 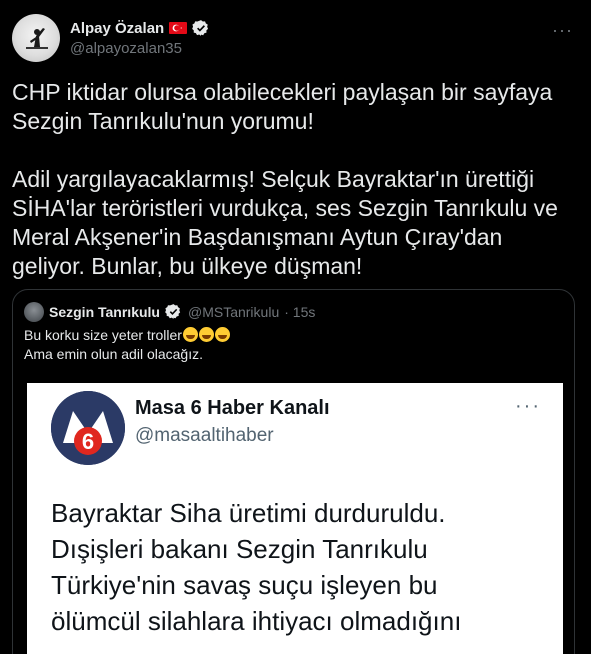 I want to click on avatar, so click(x=36, y=38).